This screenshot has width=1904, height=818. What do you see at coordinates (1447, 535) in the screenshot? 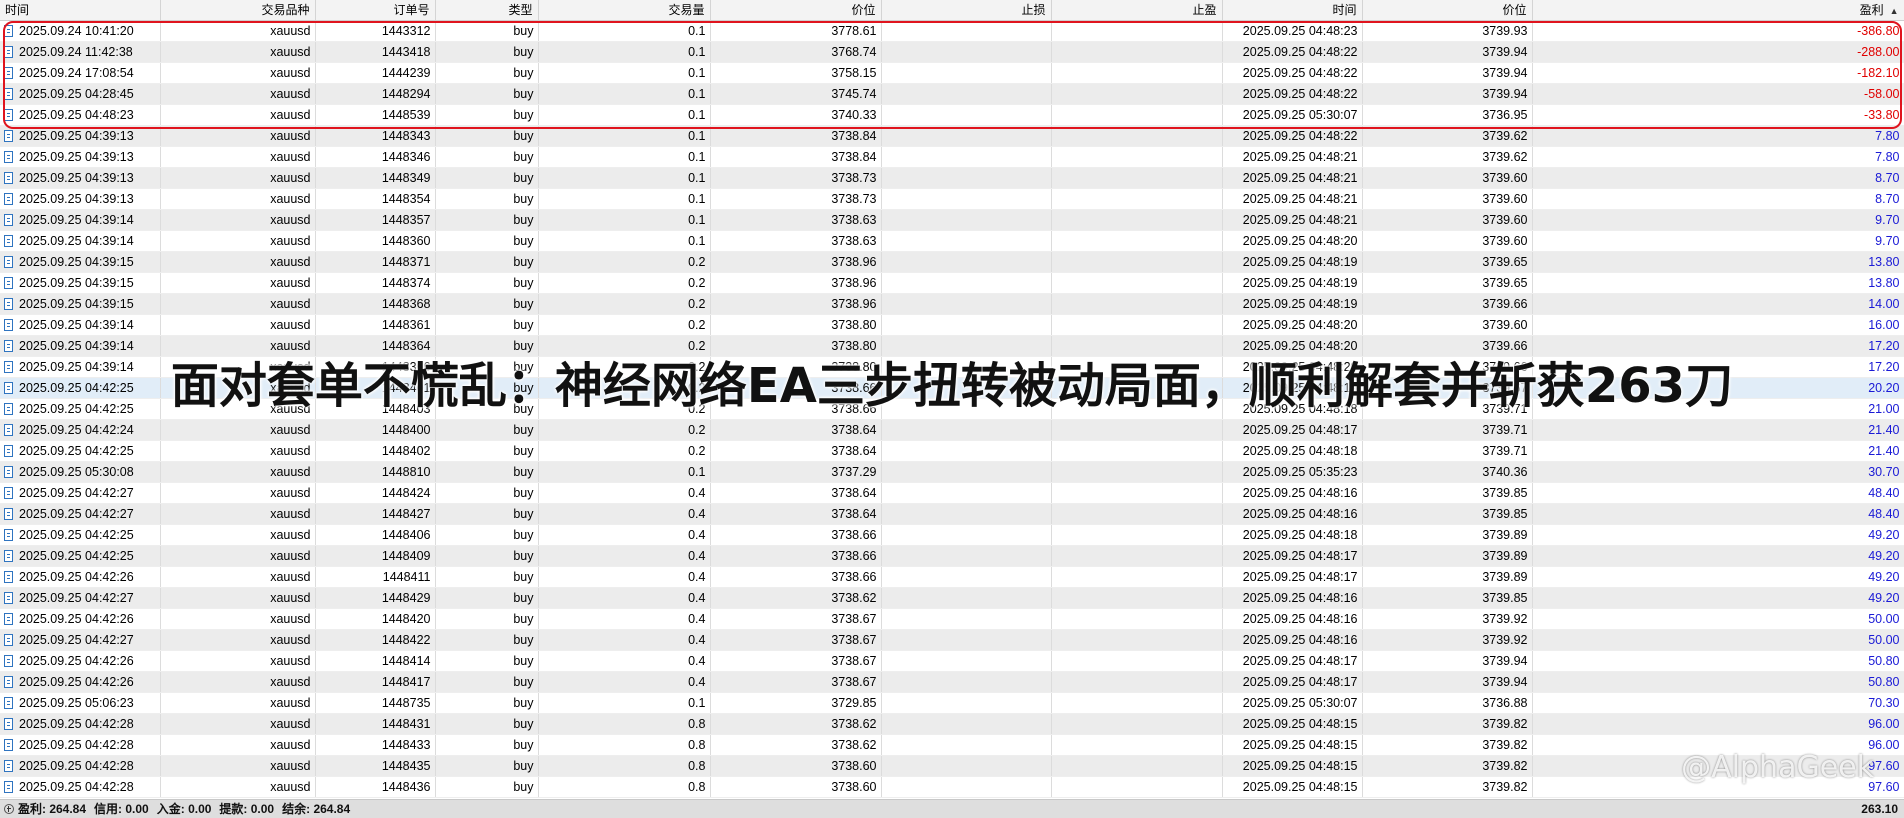
I see `cell-close_price: 3739.89` at bounding box center [1447, 535].